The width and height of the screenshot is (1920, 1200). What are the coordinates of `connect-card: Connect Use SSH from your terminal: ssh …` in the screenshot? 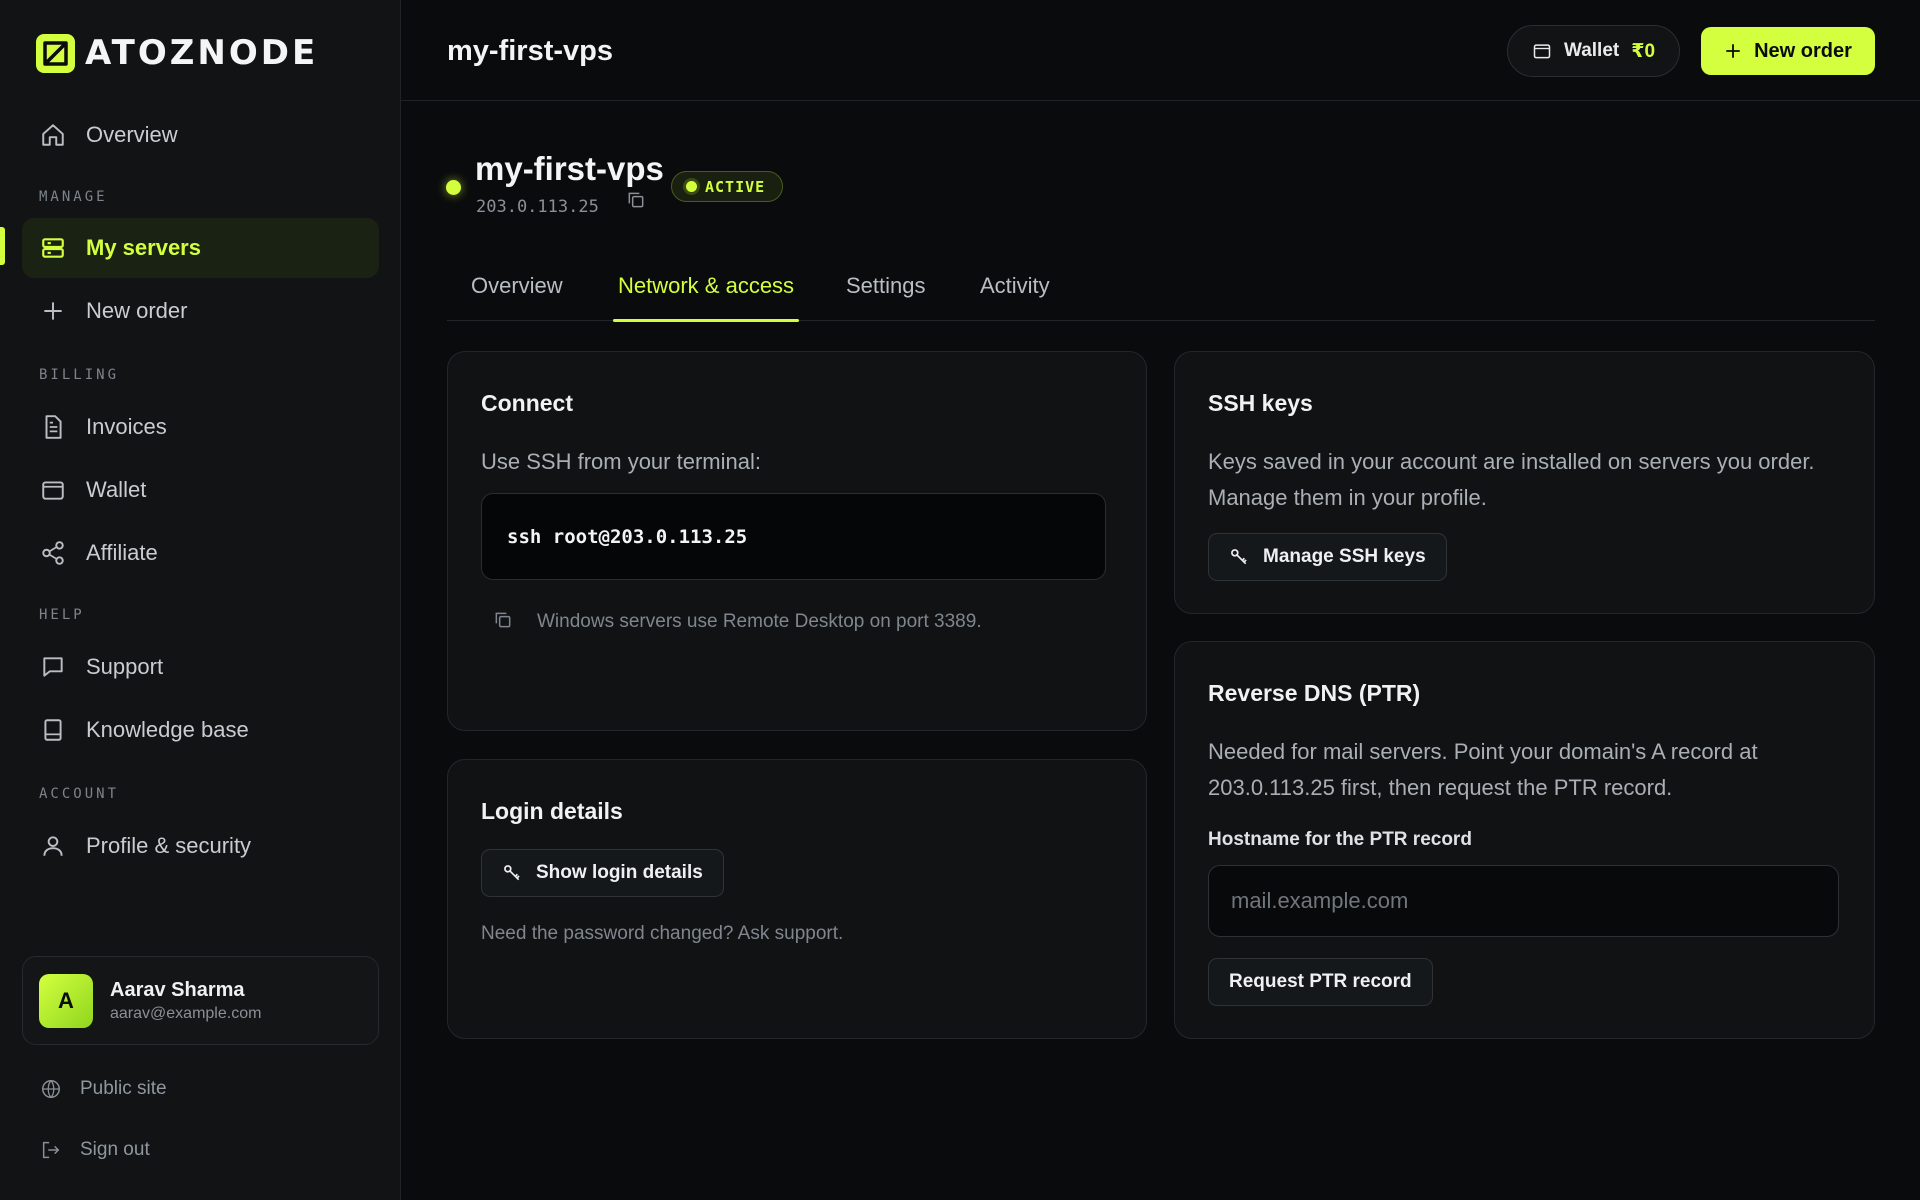 It's located at (797, 541).